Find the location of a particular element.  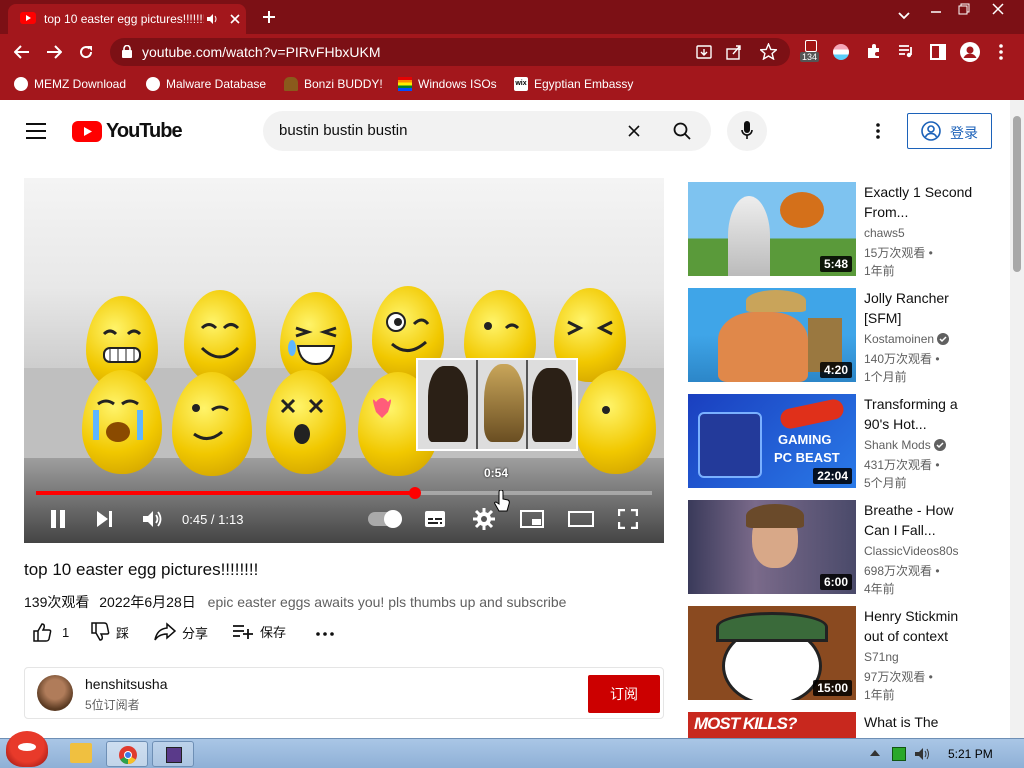

tab-search-chevron-icon is located at coordinates (904, 16).